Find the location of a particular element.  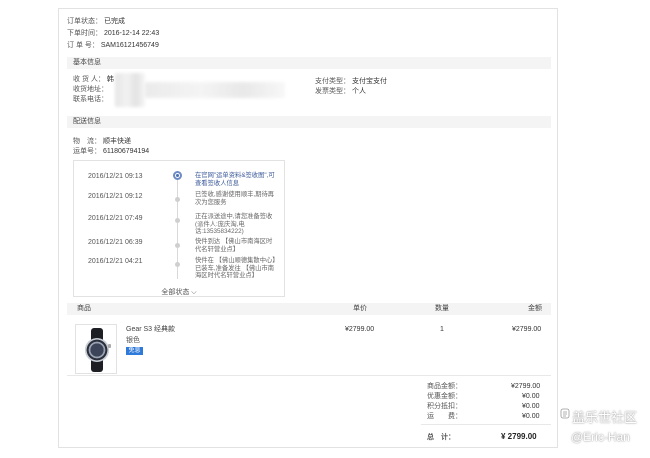

order-status-label: 订单状态： is located at coordinates (84, 21).